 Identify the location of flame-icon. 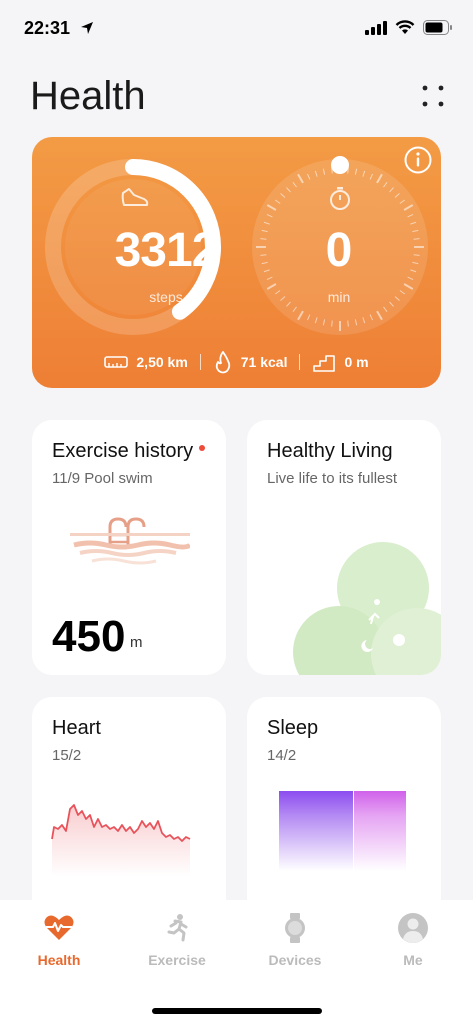
(222, 362).